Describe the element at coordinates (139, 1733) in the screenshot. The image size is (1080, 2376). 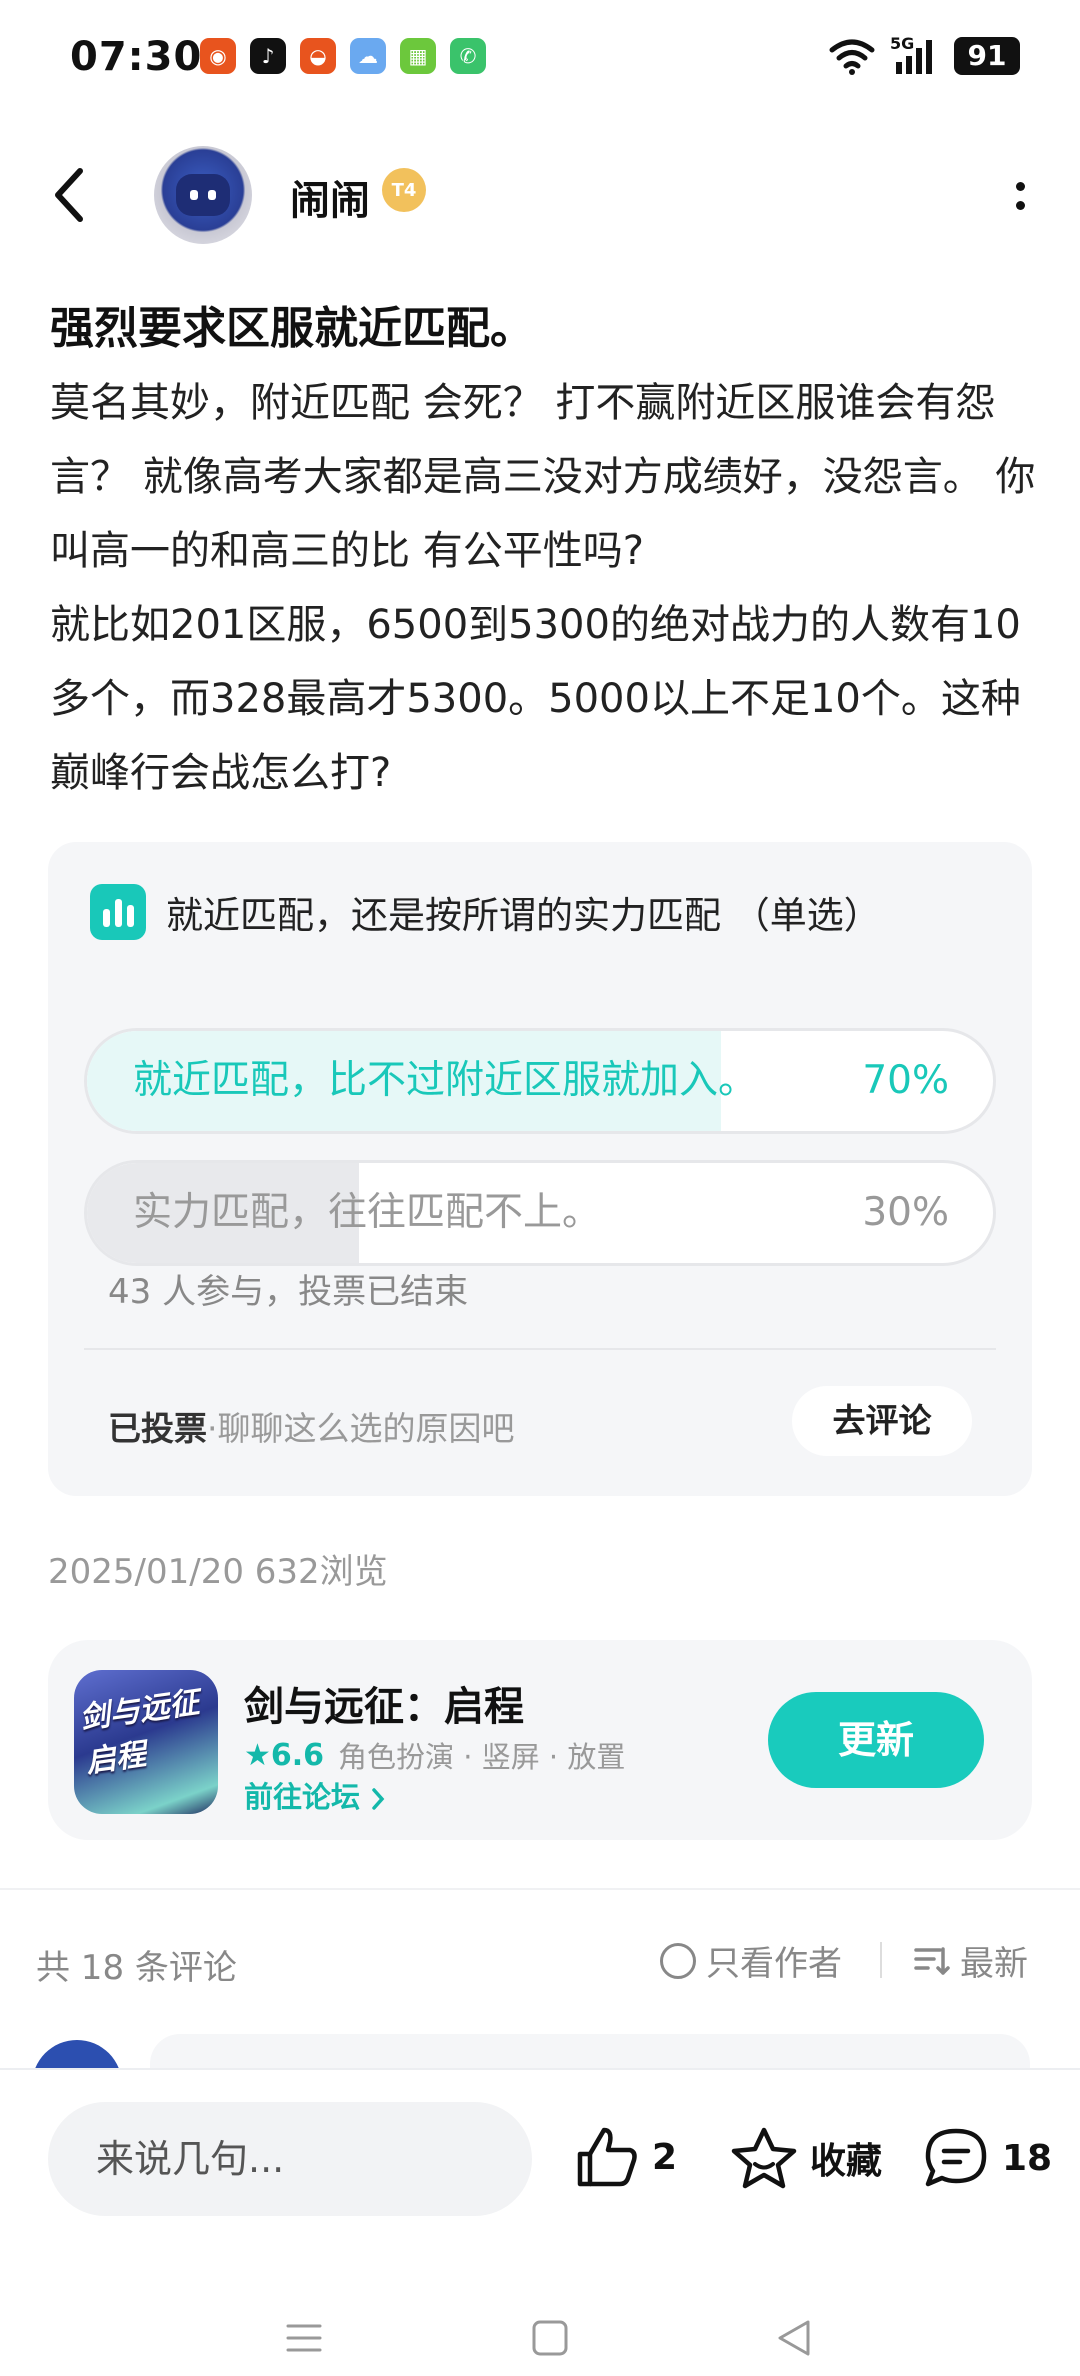
I see `game-icon-logo: 剑与远征启程` at that location.